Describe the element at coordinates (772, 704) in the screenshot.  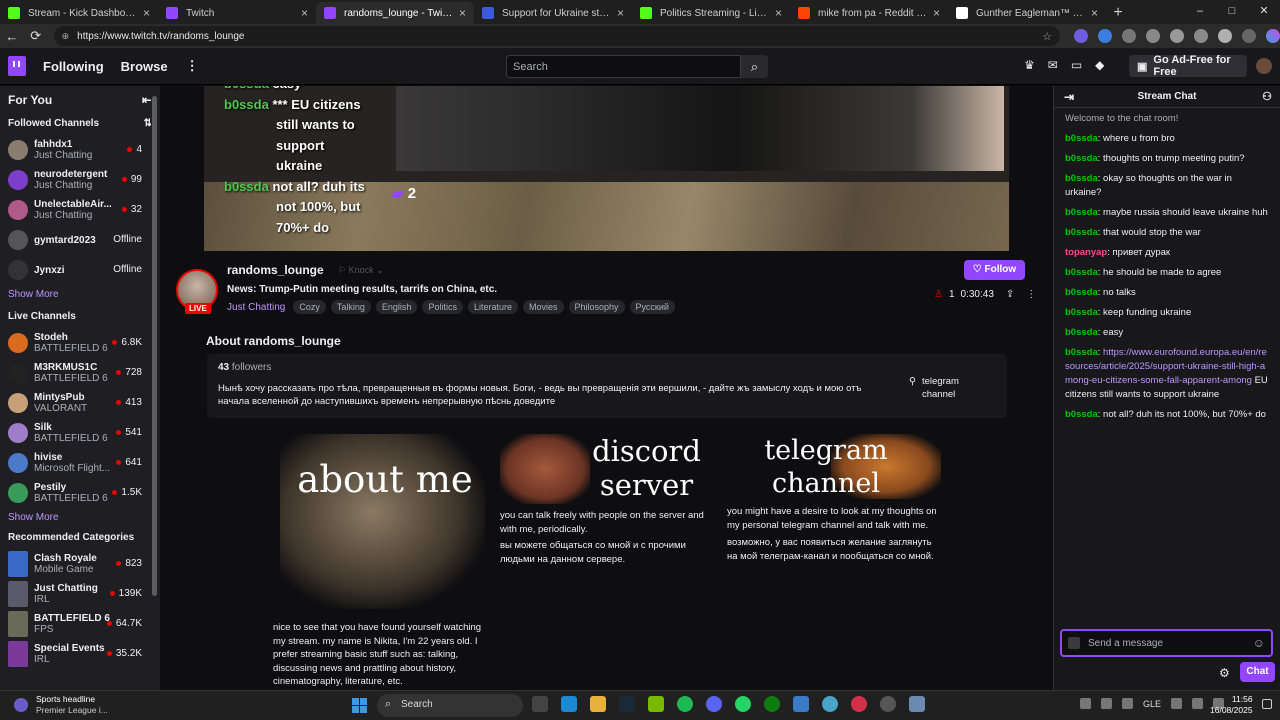
I see `xbox-icon` at that location.